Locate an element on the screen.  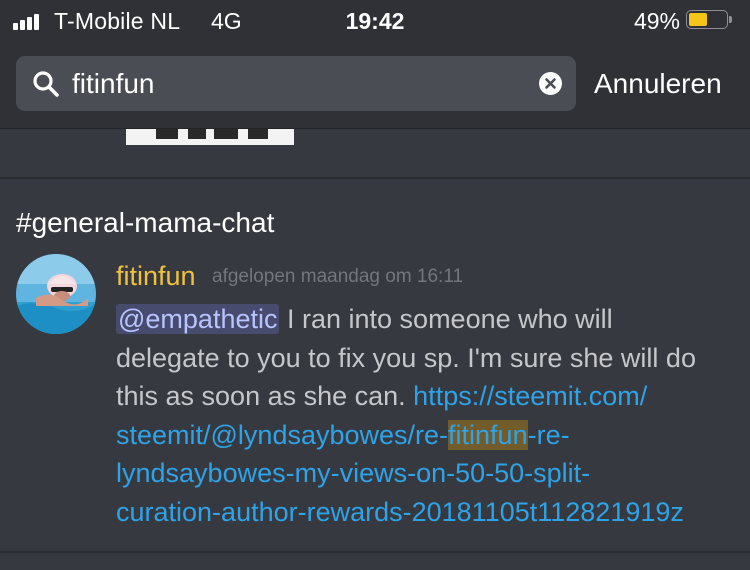
search-match-highlight: fitinfun is located at coordinates (488, 434).